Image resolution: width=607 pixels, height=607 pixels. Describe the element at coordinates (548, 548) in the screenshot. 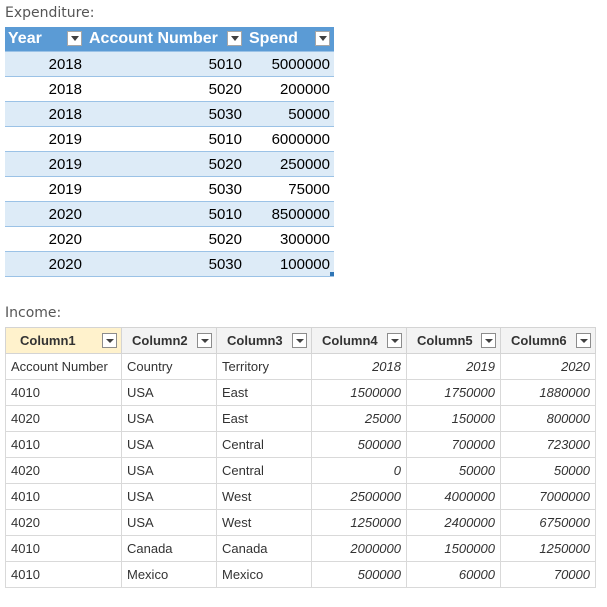

I see `column6-cell: 1250000` at that location.